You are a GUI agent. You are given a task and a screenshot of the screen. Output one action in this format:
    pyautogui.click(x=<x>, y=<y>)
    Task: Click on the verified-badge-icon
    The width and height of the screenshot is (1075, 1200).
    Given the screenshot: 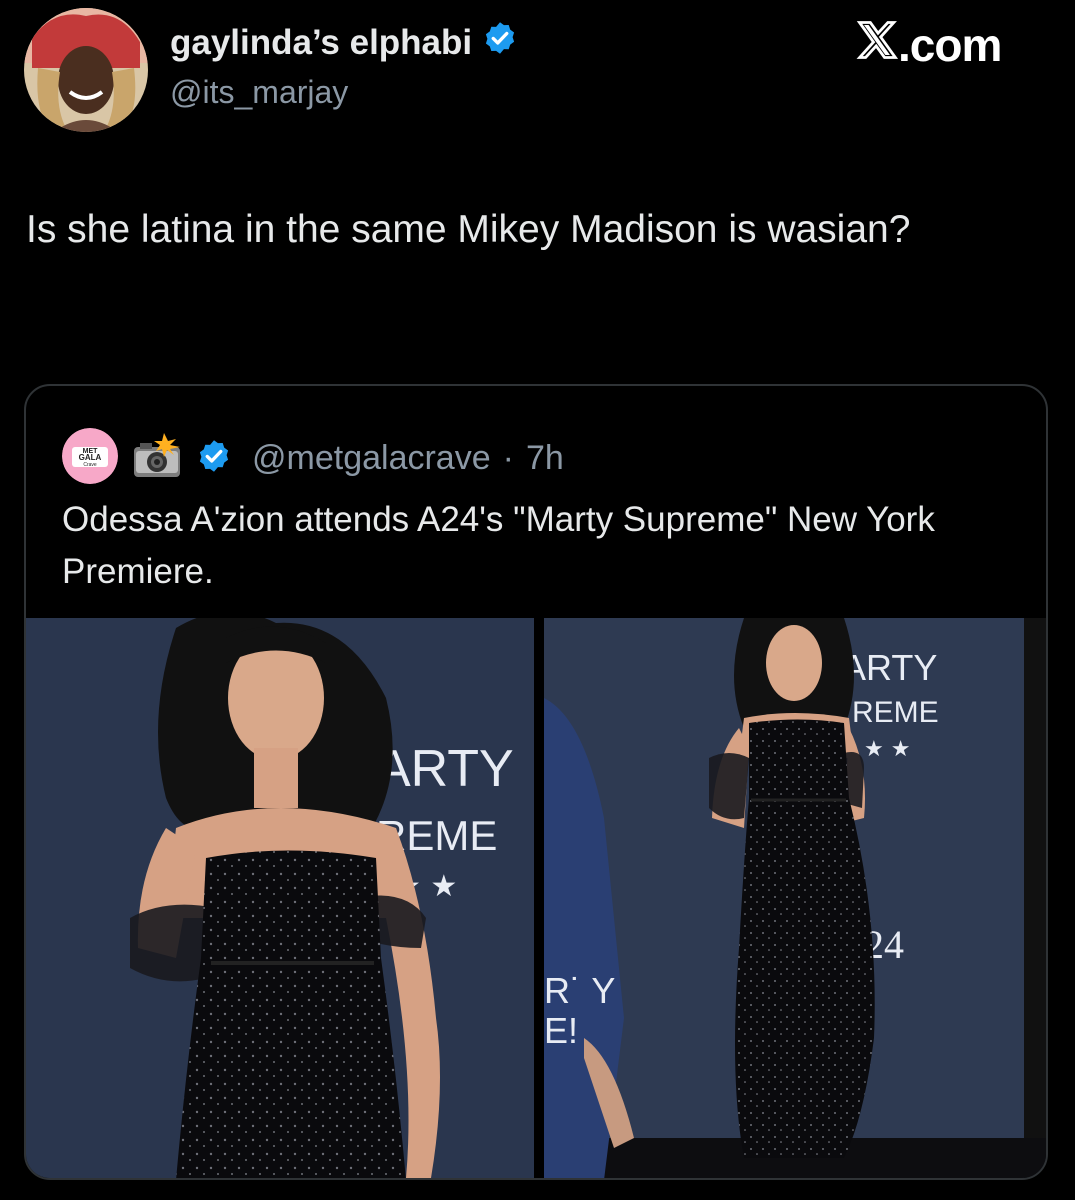 What is the action you would take?
    pyautogui.click(x=500, y=42)
    